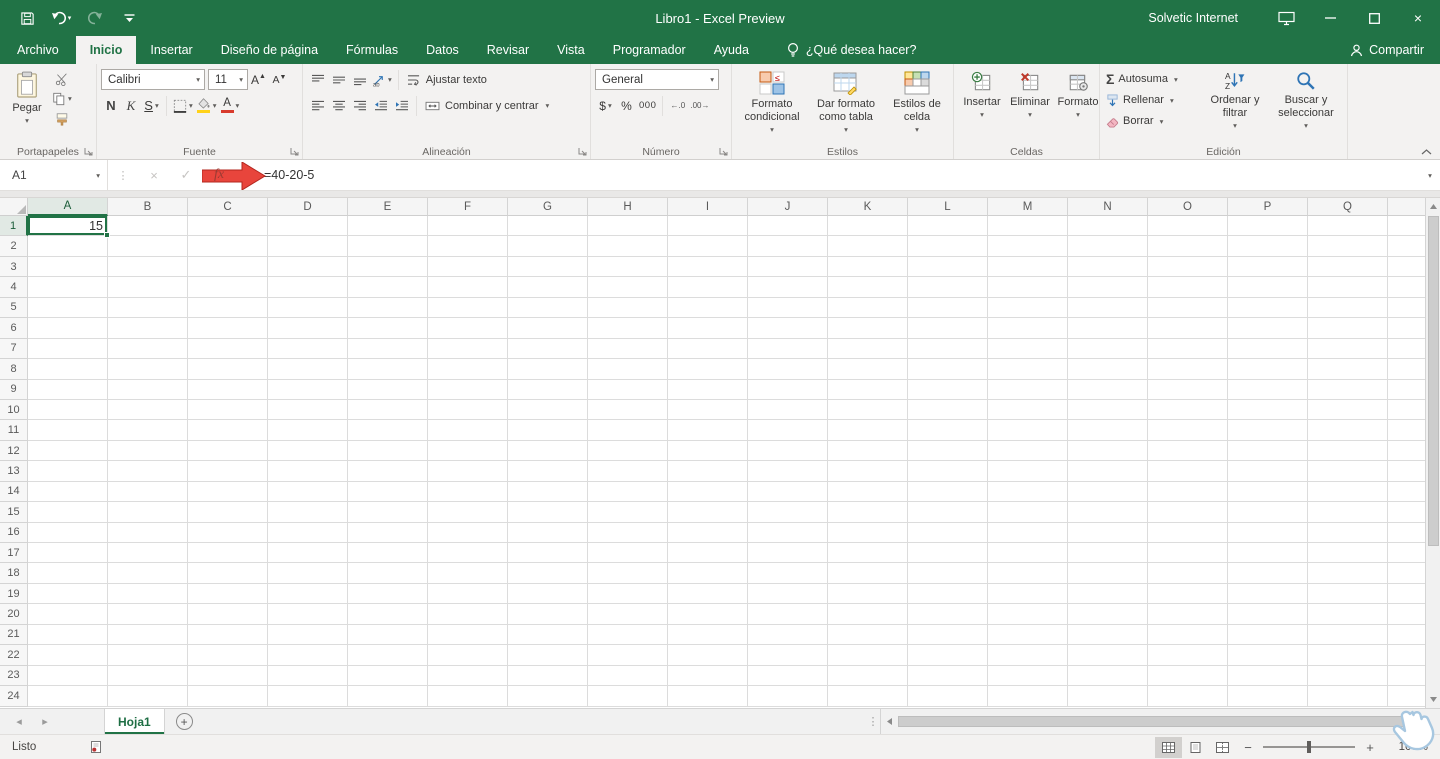 This screenshot has height=759, width=1440. Describe the element at coordinates (788, 614) in the screenshot. I see `cell-J20` at that location.